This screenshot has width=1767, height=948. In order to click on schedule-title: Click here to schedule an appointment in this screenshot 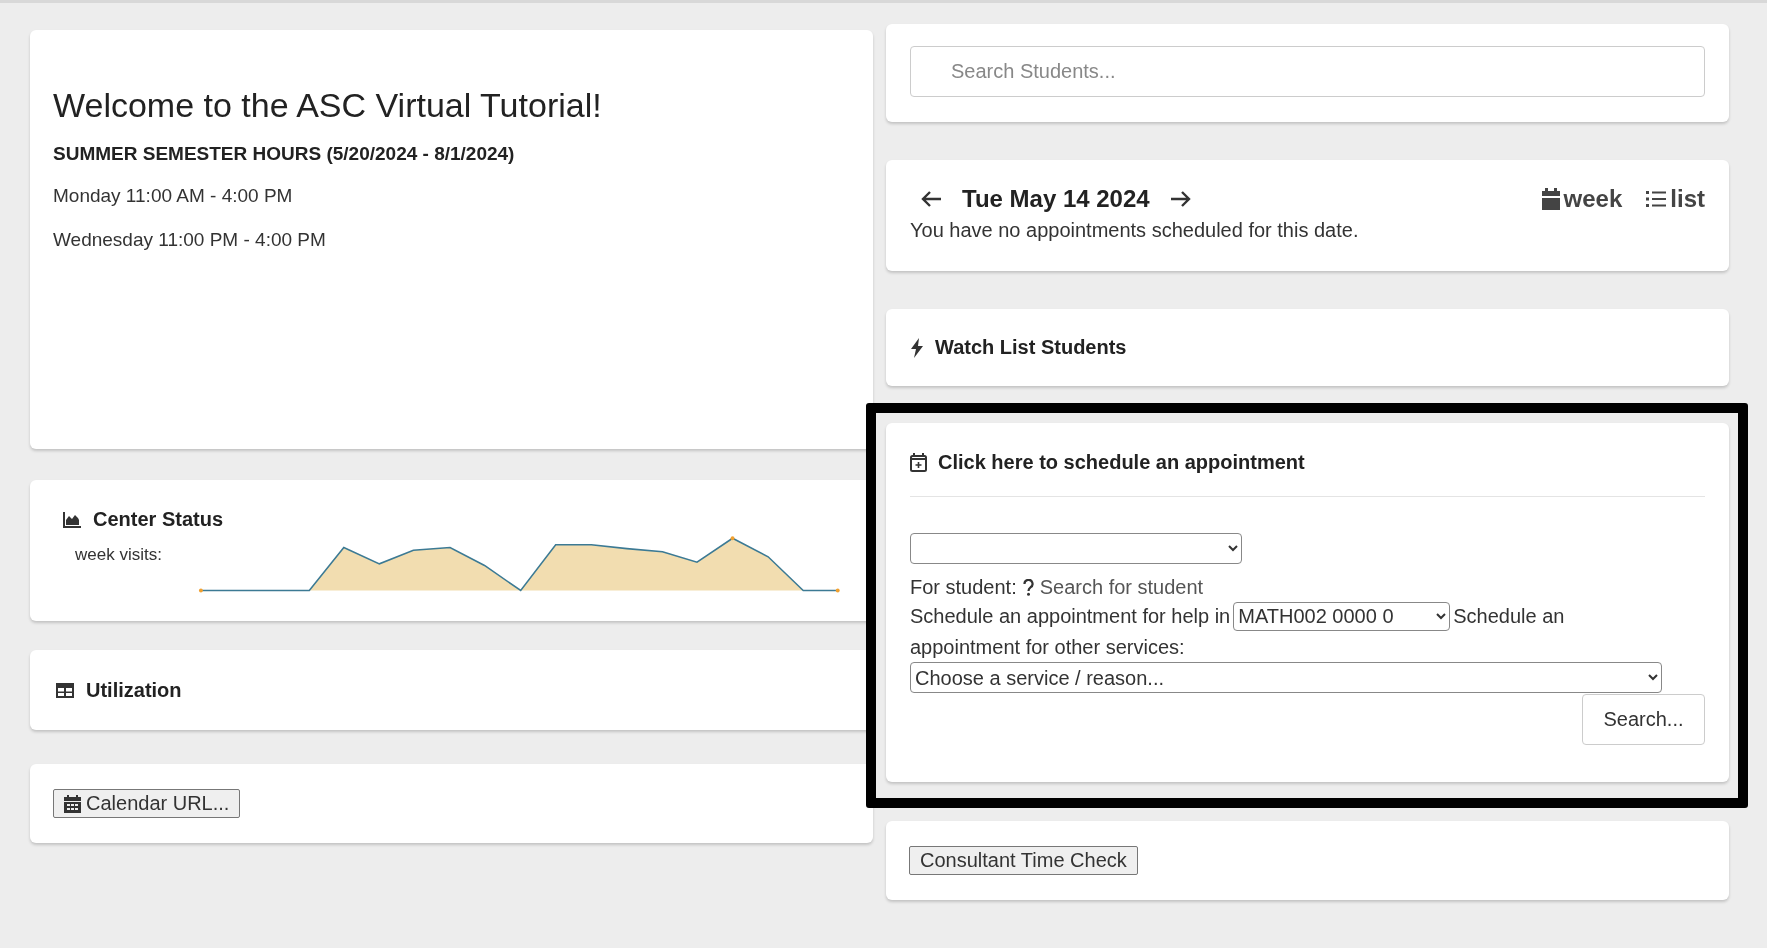, I will do `click(1121, 462)`.